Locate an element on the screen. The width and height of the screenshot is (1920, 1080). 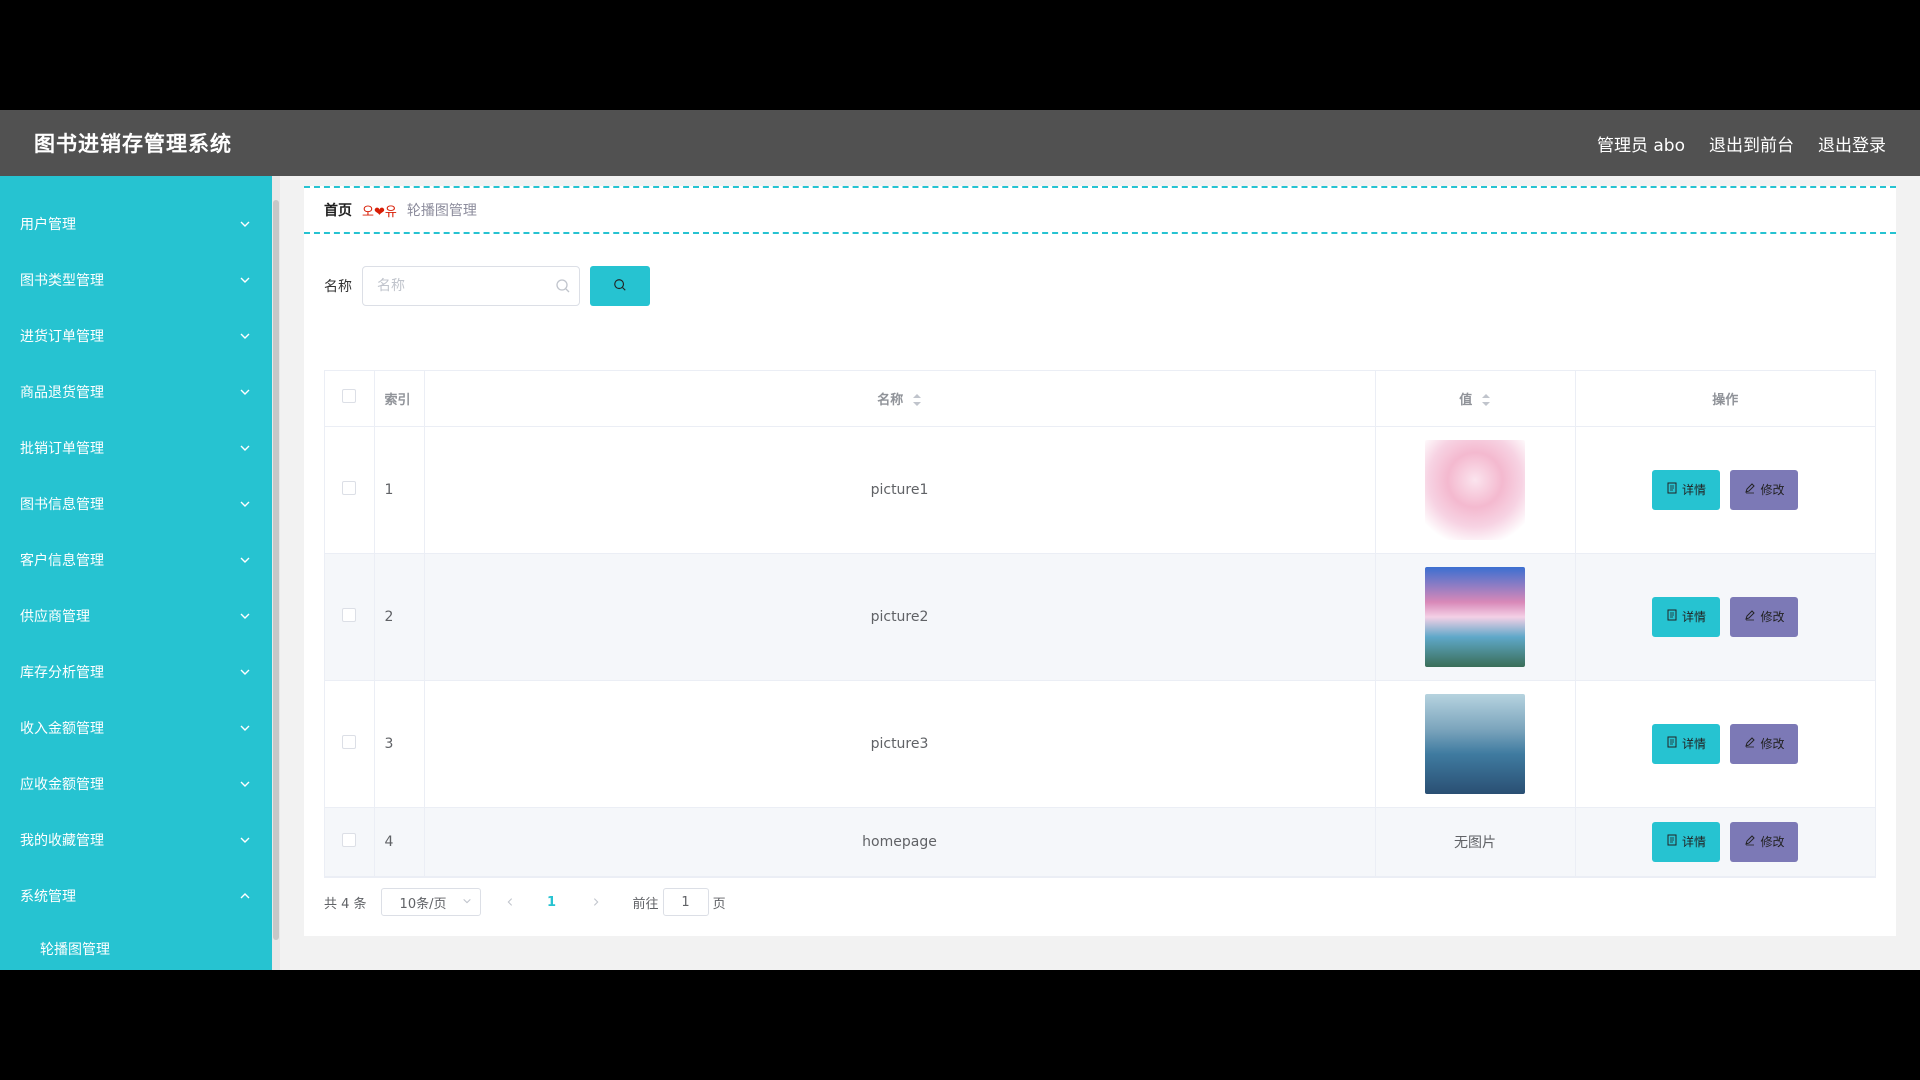
search-row: 名称 is located at coordinates (487, 286).